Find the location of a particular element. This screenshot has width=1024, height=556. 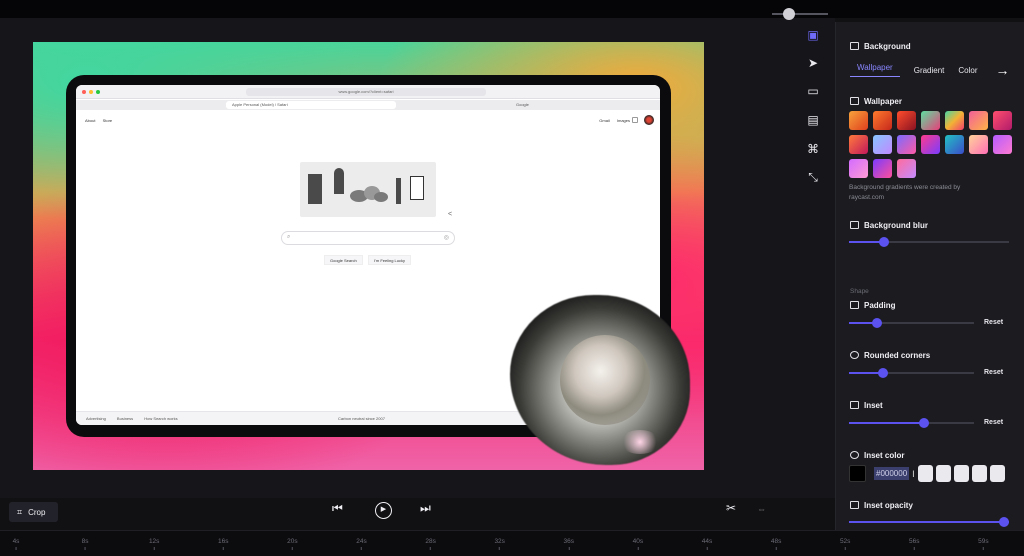

inset-slider is located at coordinates (911, 423).